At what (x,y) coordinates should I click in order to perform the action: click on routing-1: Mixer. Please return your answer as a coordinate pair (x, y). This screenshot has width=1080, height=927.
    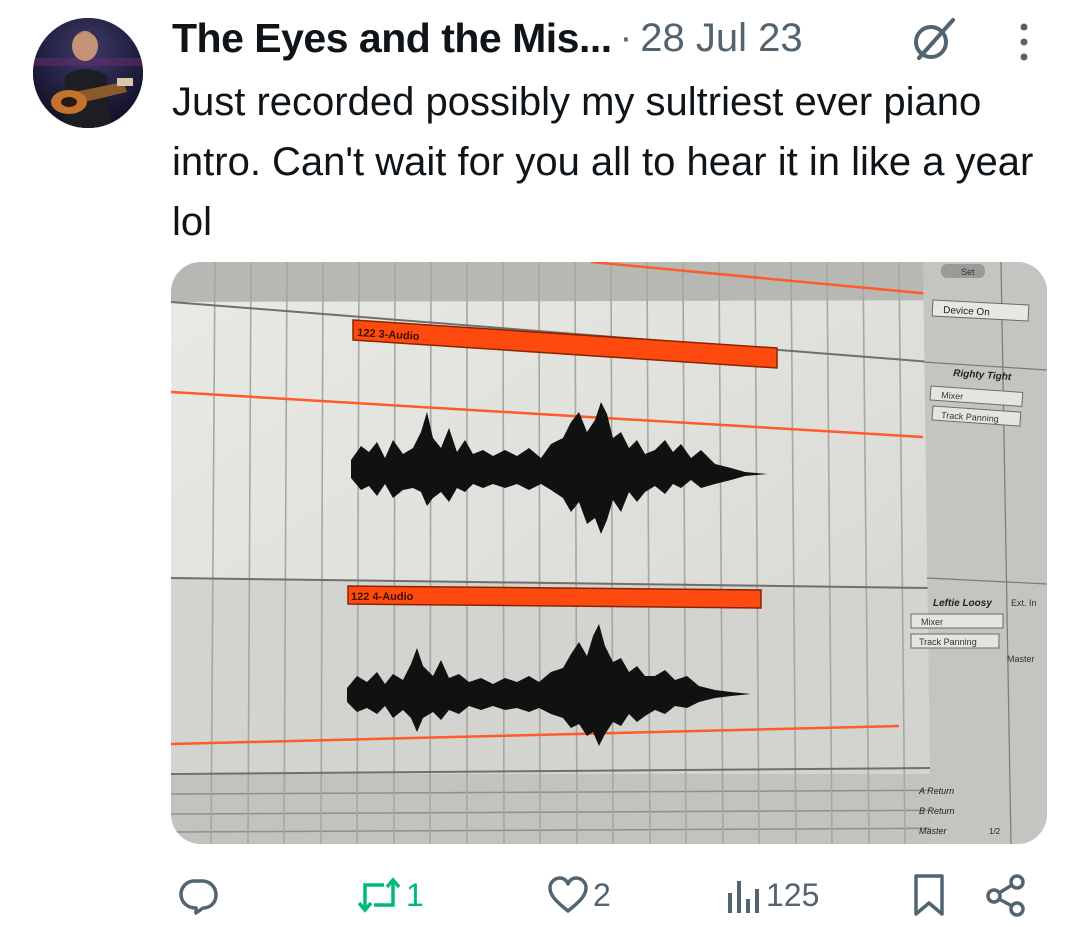
    Looking at the image, I should click on (952, 396).